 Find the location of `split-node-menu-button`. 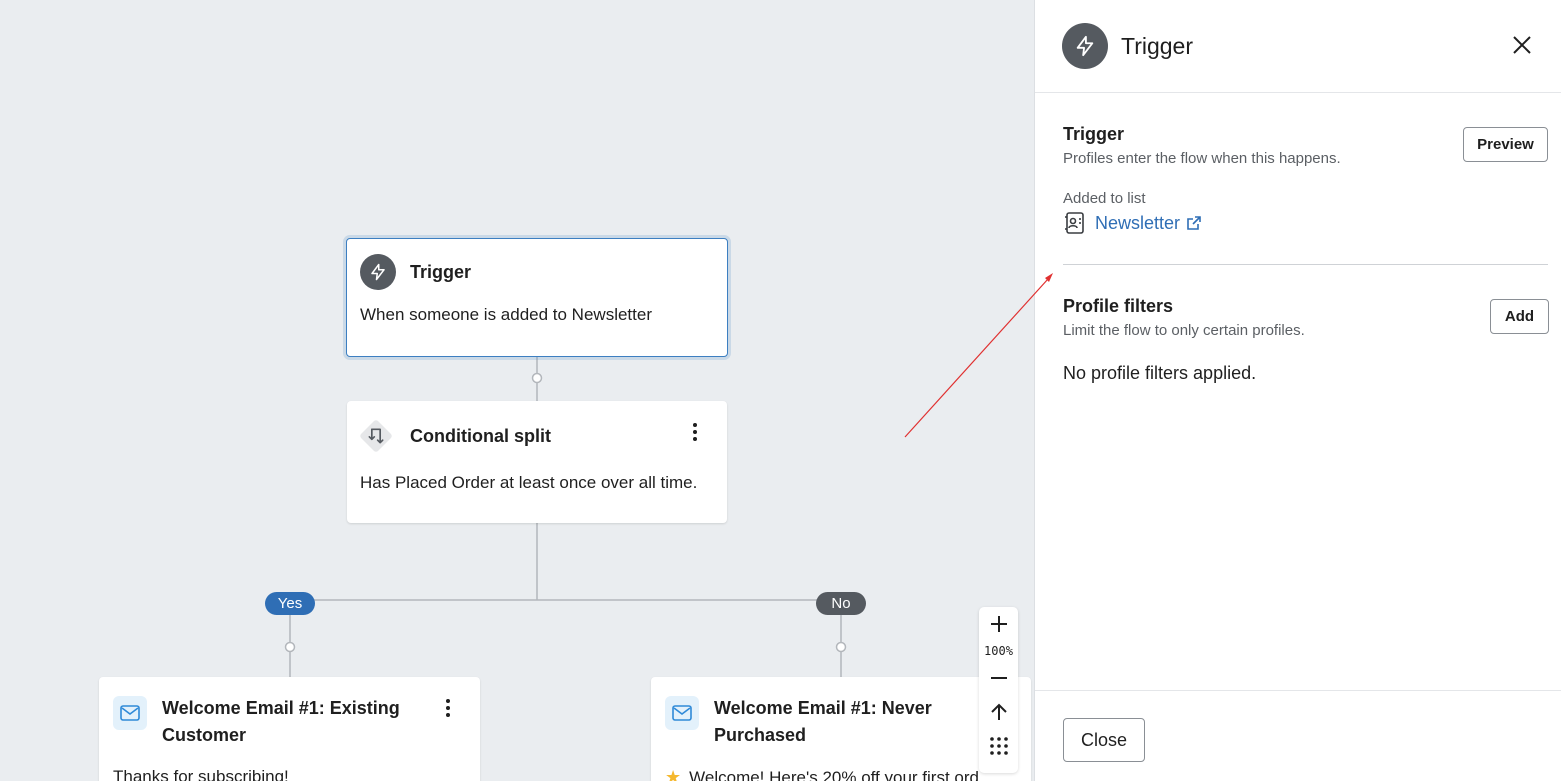

split-node-menu-button is located at coordinates (695, 432).